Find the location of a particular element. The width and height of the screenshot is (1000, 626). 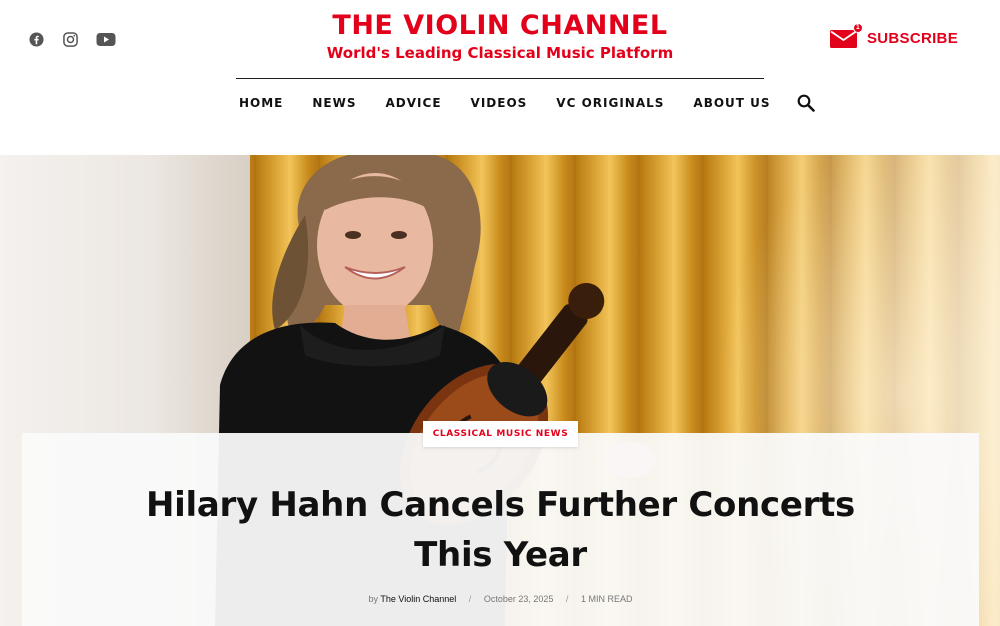

nav-item-advice: ADVICE is located at coordinates (414, 103).